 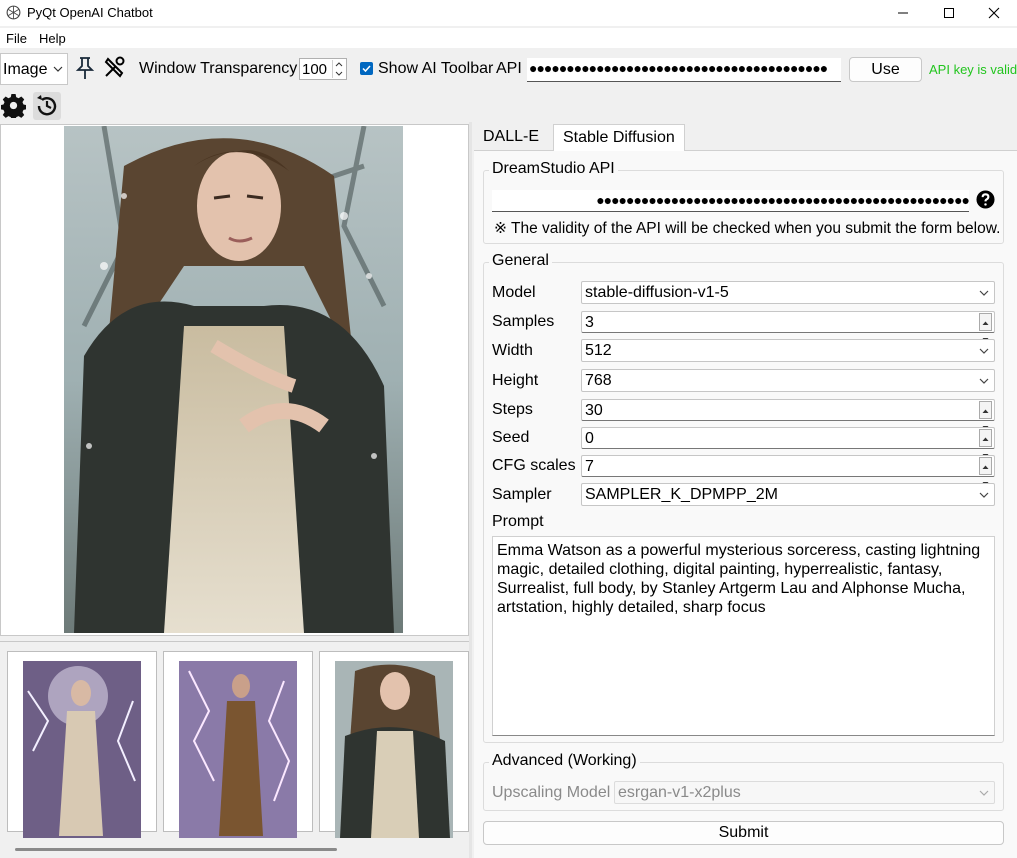 What do you see at coordinates (514, 292) in the screenshot?
I see `model-label: Model` at bounding box center [514, 292].